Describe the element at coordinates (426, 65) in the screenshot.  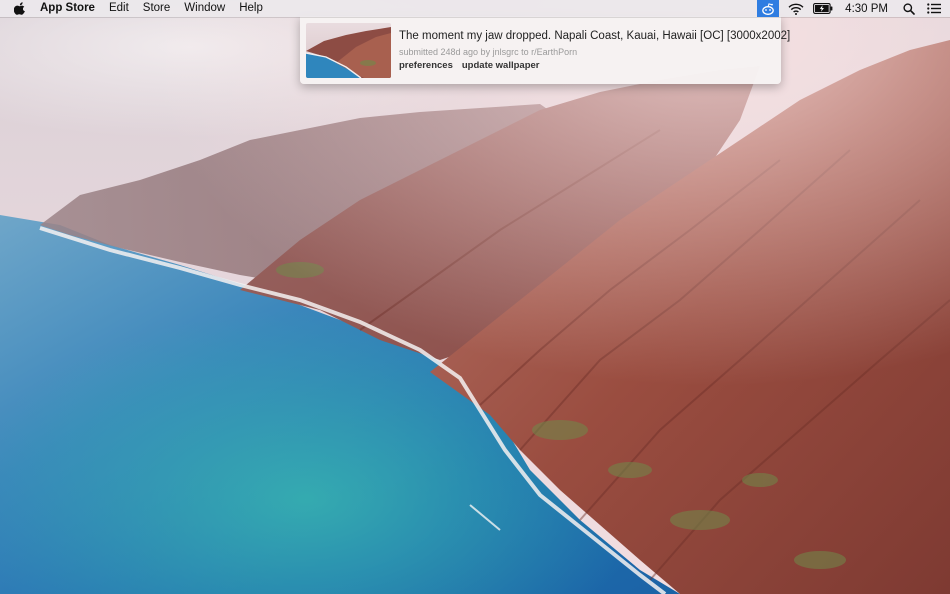
I see `preferences-link: preferences` at that location.